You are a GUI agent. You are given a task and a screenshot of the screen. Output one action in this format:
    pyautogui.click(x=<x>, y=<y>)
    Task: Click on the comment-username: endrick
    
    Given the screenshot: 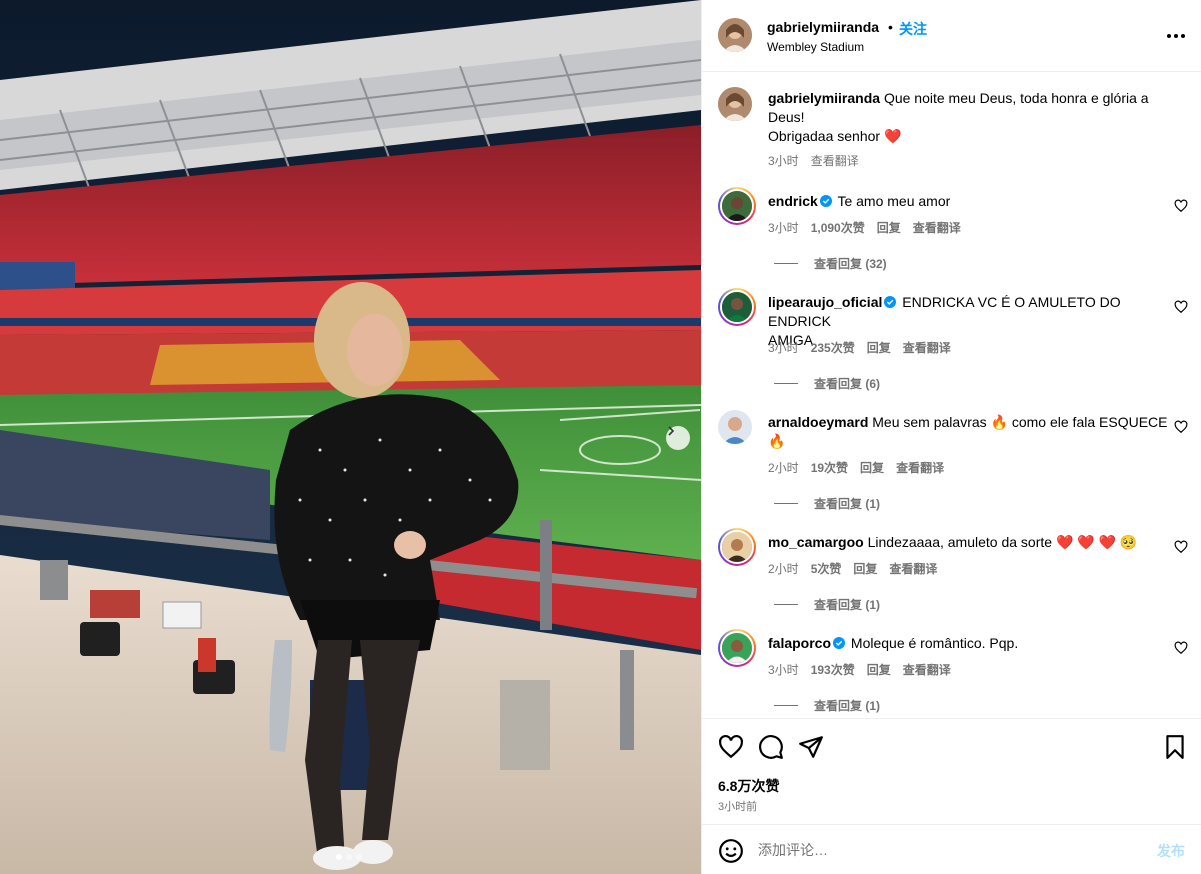 What is the action you would take?
    pyautogui.click(x=793, y=201)
    